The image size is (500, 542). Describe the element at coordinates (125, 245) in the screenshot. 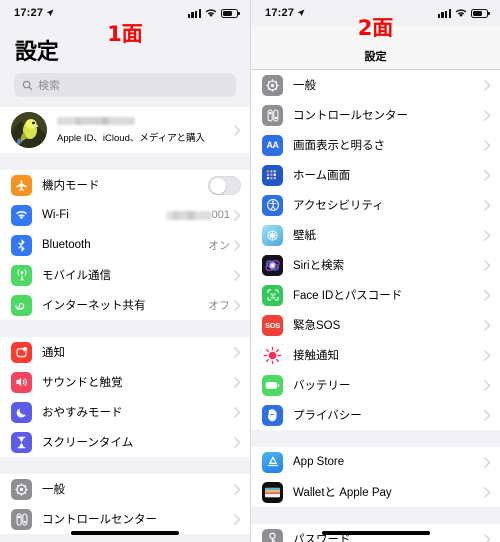

I see `row-bluetooth: Bluetooth オン` at that location.